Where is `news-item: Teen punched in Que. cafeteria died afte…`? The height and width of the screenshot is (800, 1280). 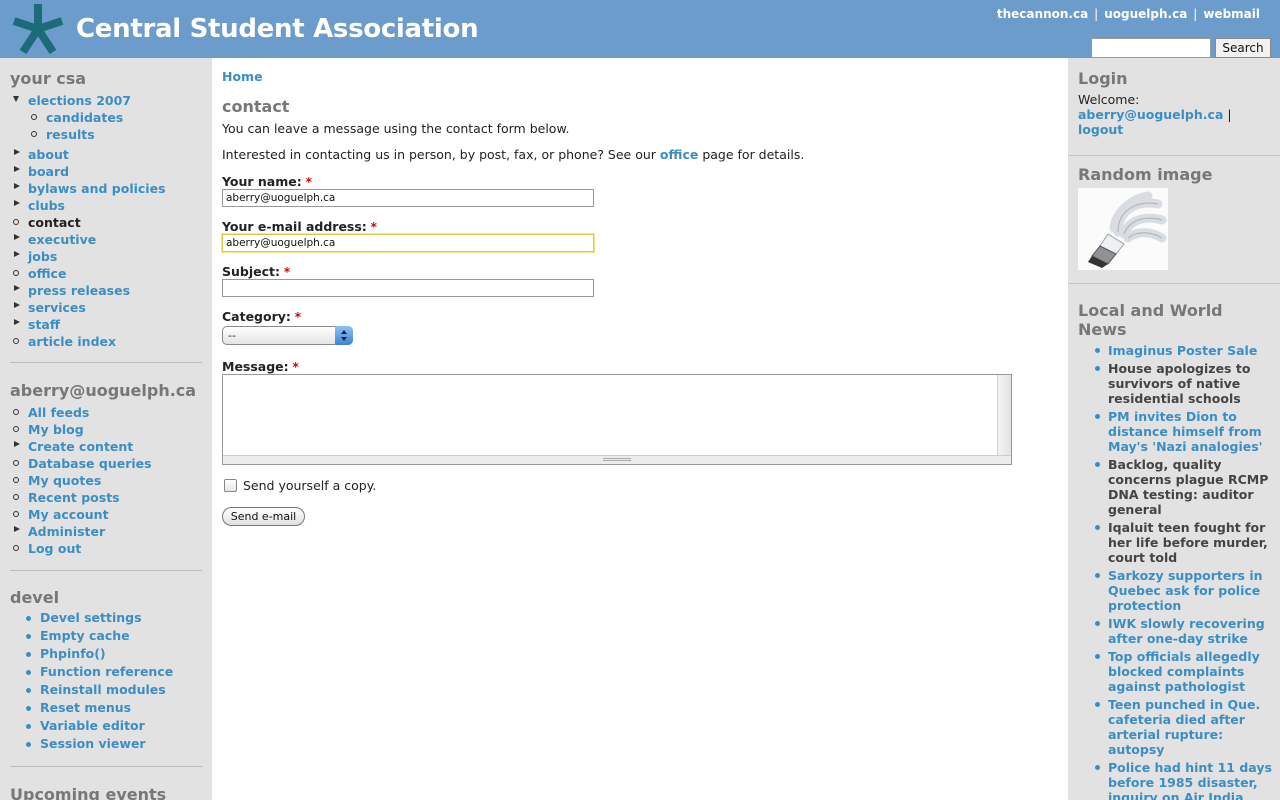 news-item: Teen punched in Que. cafeteria died afte… is located at coordinates (1184, 727).